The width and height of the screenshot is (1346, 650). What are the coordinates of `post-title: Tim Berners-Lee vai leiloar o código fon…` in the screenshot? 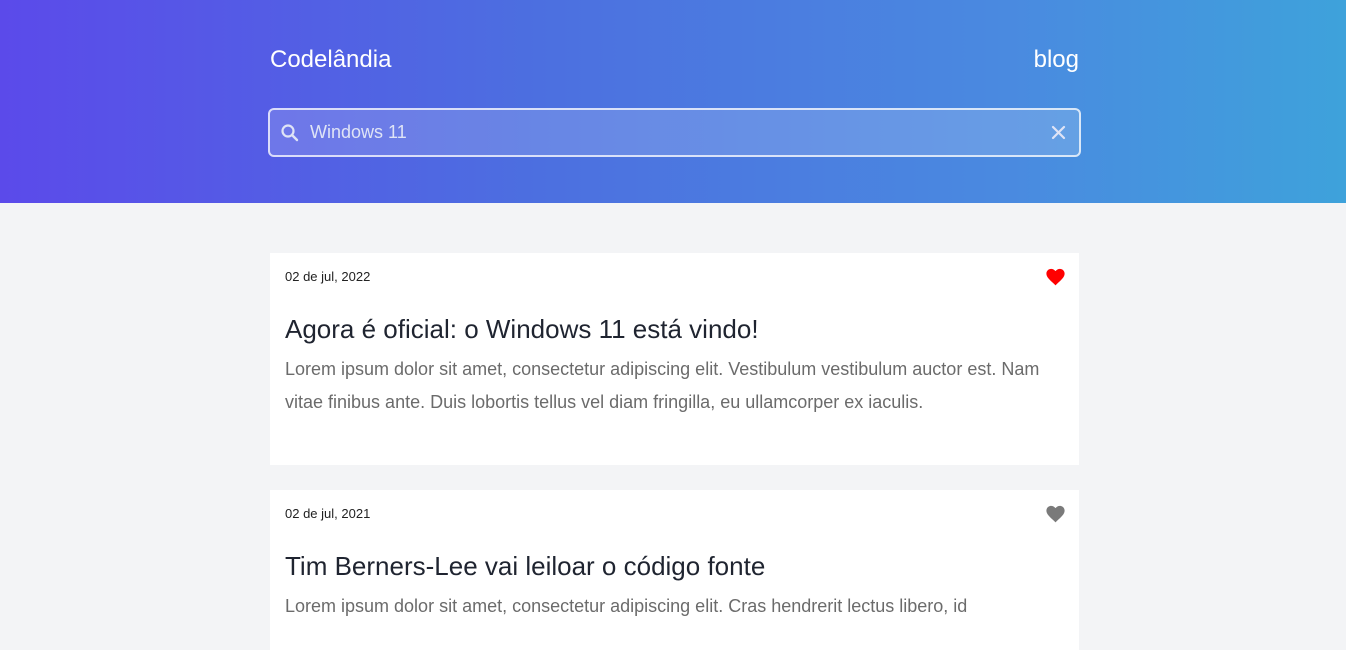 It's located at (525, 566).